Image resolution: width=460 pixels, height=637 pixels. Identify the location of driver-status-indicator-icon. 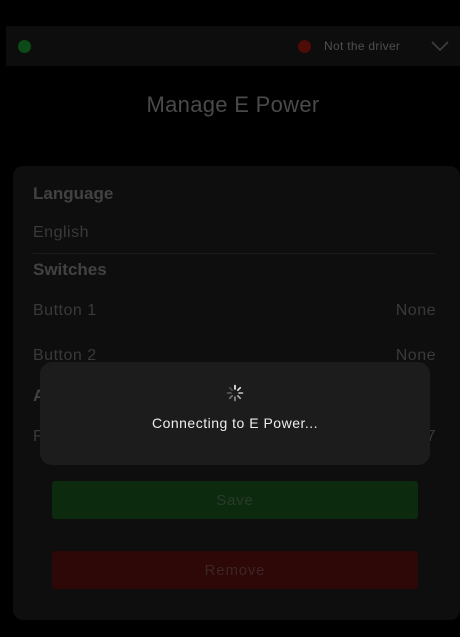
(304, 46).